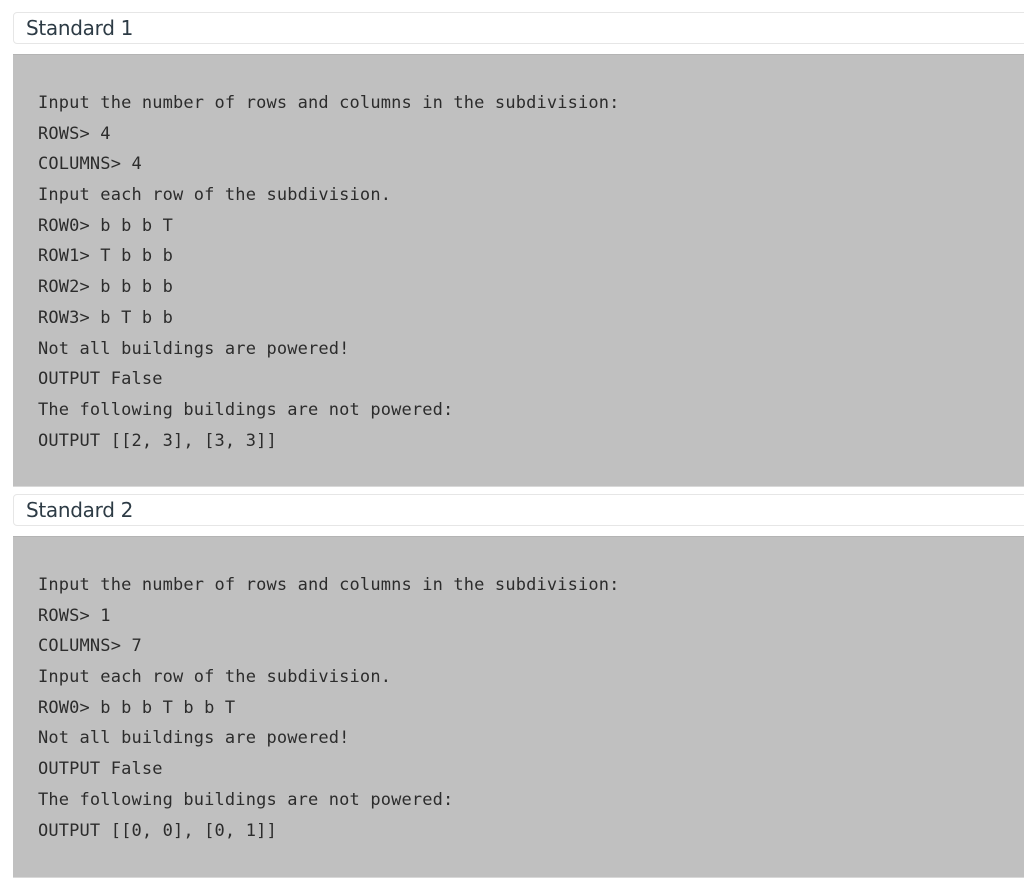 This screenshot has width=1024, height=878. I want to click on console-line: COLUMNS> 4, so click(90, 164).